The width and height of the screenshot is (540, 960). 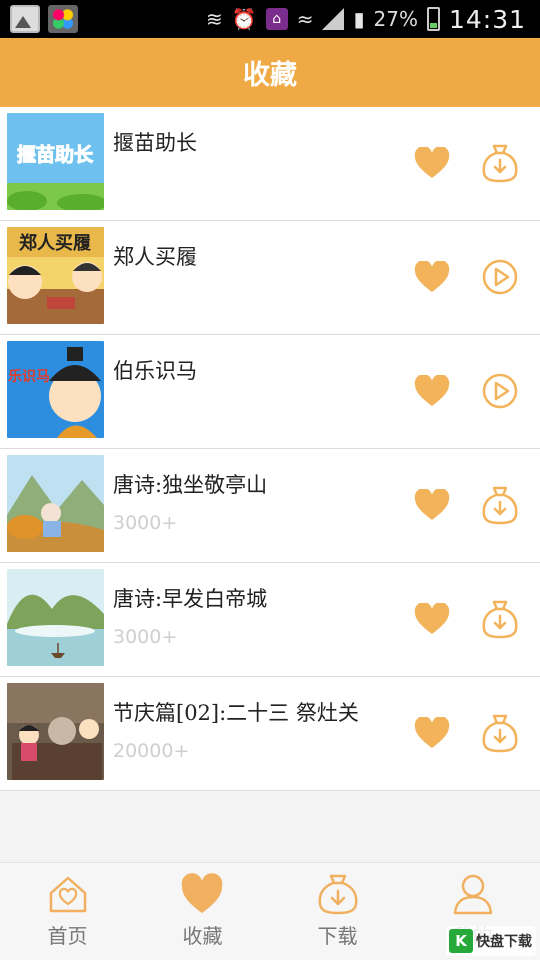 What do you see at coordinates (270, 75) in the screenshot?
I see `page-title: 收藏` at bounding box center [270, 75].